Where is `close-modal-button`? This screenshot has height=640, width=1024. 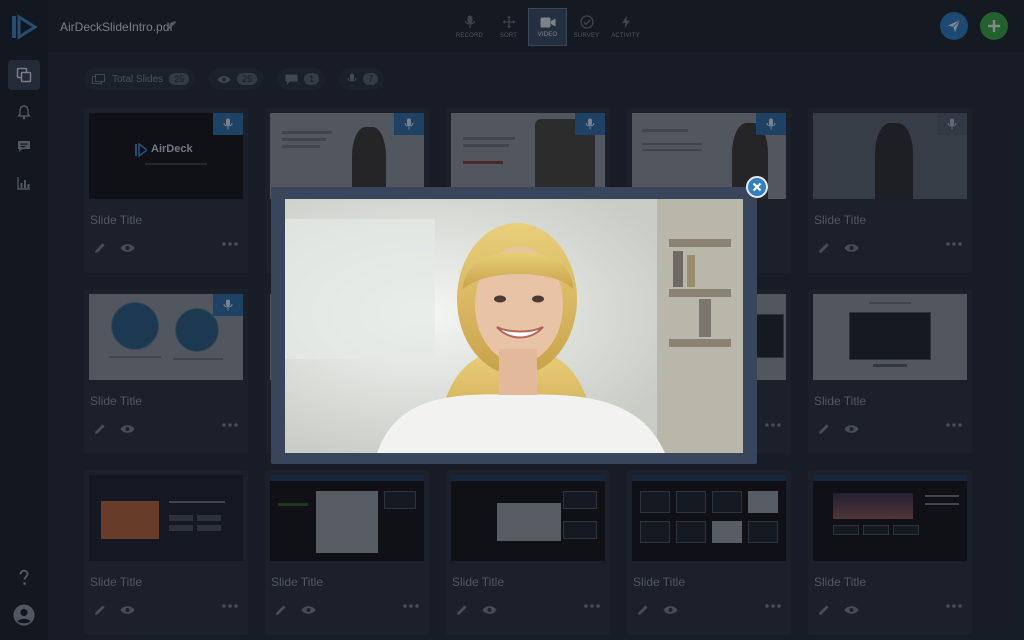
close-modal-button is located at coordinates (757, 187).